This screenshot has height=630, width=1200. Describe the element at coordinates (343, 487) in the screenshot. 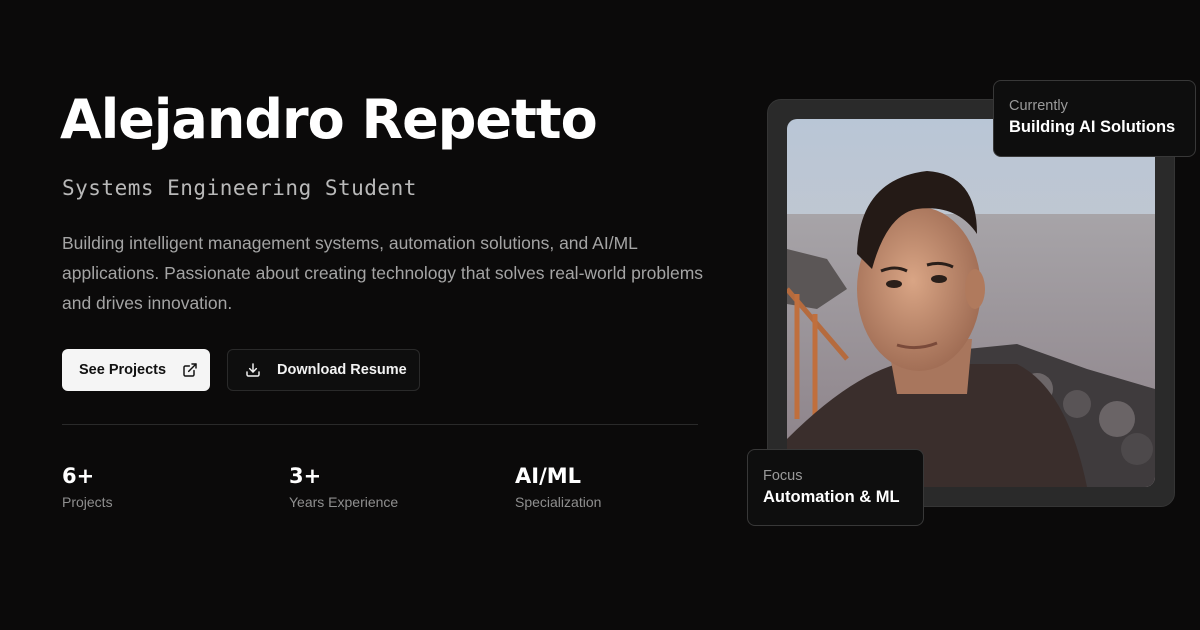

I see `stat-experience: 3+ Years Experience` at that location.